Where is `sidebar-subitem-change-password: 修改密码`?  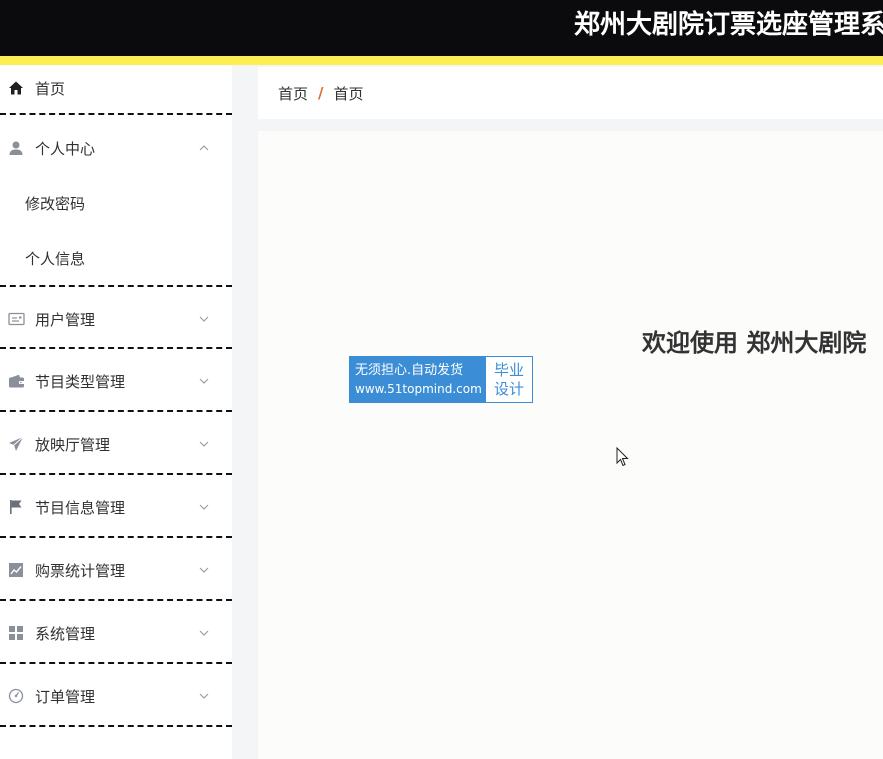
sidebar-subitem-change-password: 修改密码 is located at coordinates (116, 203).